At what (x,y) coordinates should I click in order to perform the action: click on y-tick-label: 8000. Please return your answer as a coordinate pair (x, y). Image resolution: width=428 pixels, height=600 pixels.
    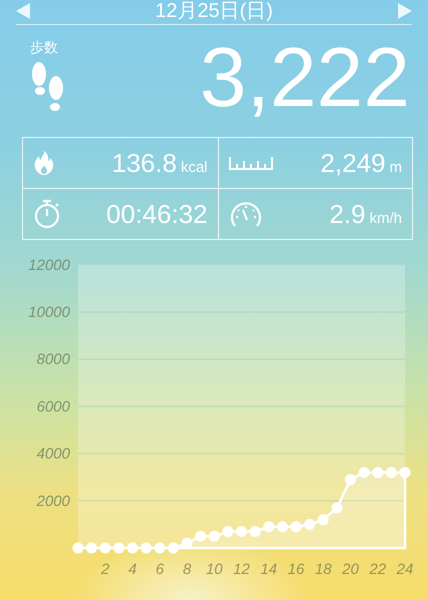
    Looking at the image, I should click on (53, 359).